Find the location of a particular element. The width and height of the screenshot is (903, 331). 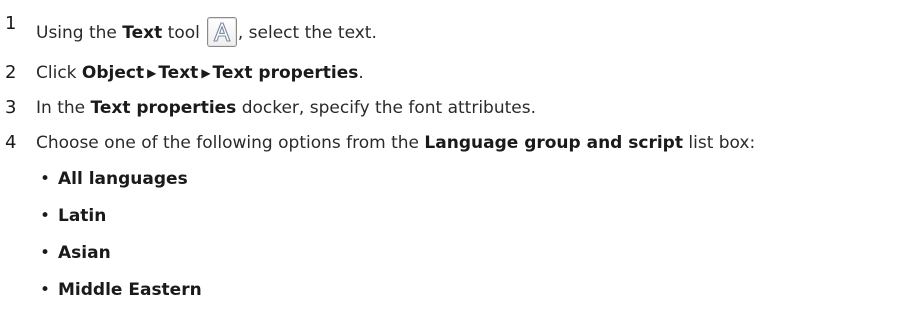

step-text: Click Object ▶ Text ▶ Text properties. is located at coordinates (200, 73).